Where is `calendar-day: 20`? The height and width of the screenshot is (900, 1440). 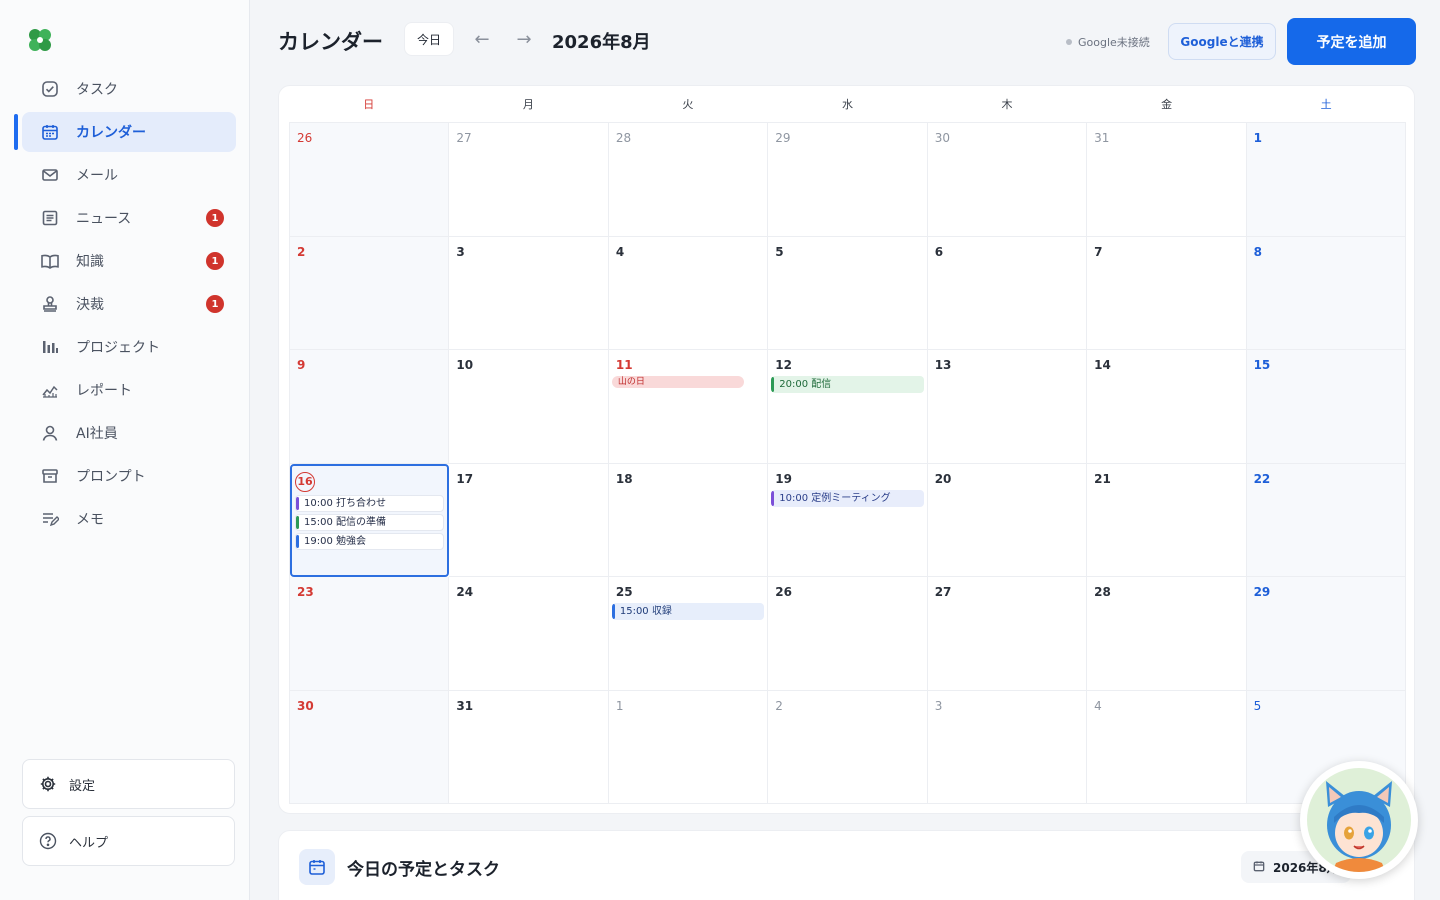
calendar-day: 20 is located at coordinates (1007, 520).